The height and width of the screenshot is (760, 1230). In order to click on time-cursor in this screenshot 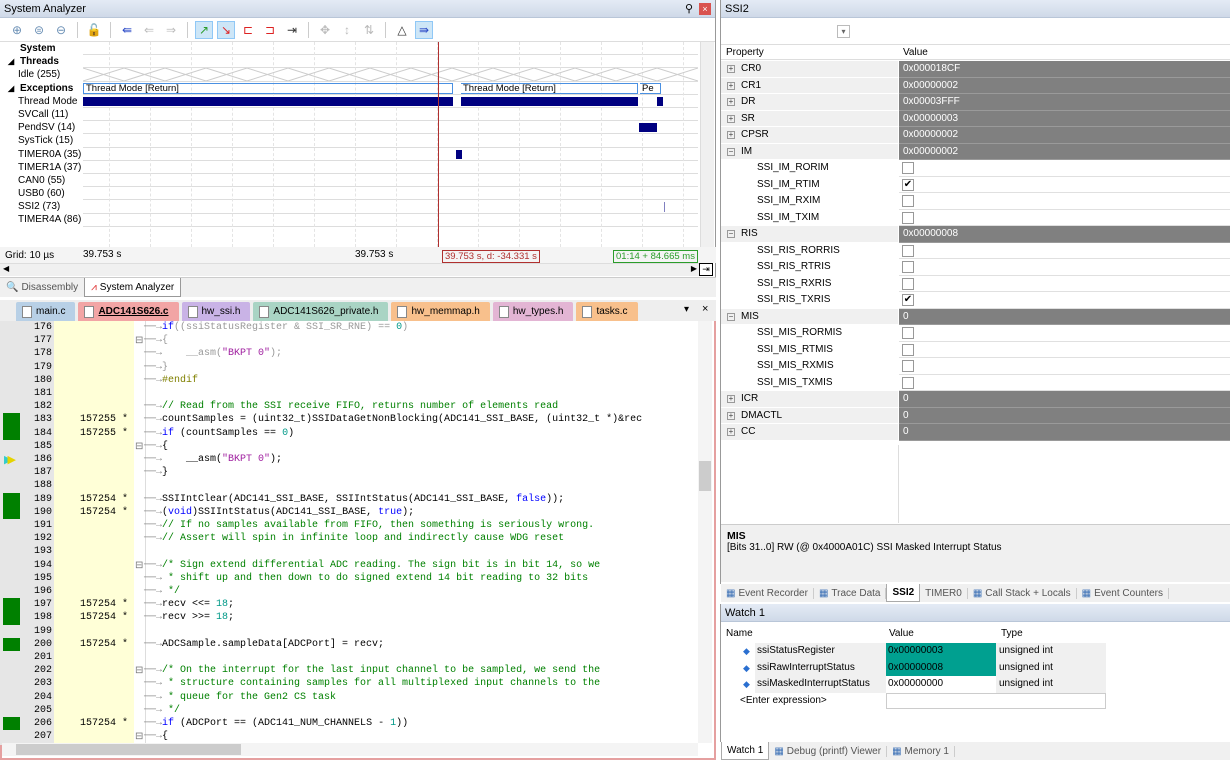, I will do `click(438, 144)`.